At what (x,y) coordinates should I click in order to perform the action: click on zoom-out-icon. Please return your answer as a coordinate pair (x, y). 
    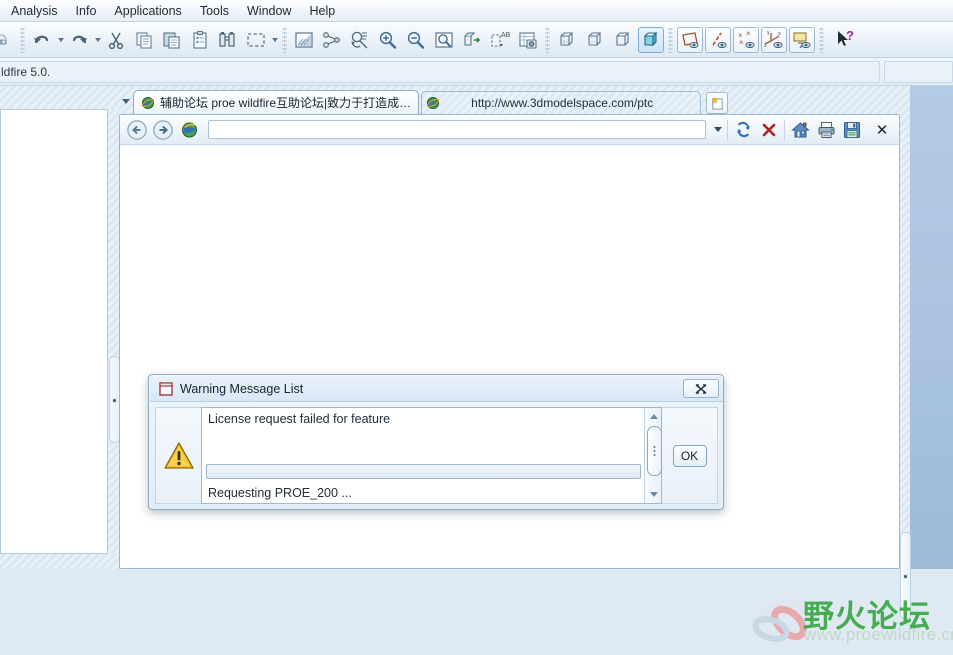
    Looking at the image, I should click on (416, 40).